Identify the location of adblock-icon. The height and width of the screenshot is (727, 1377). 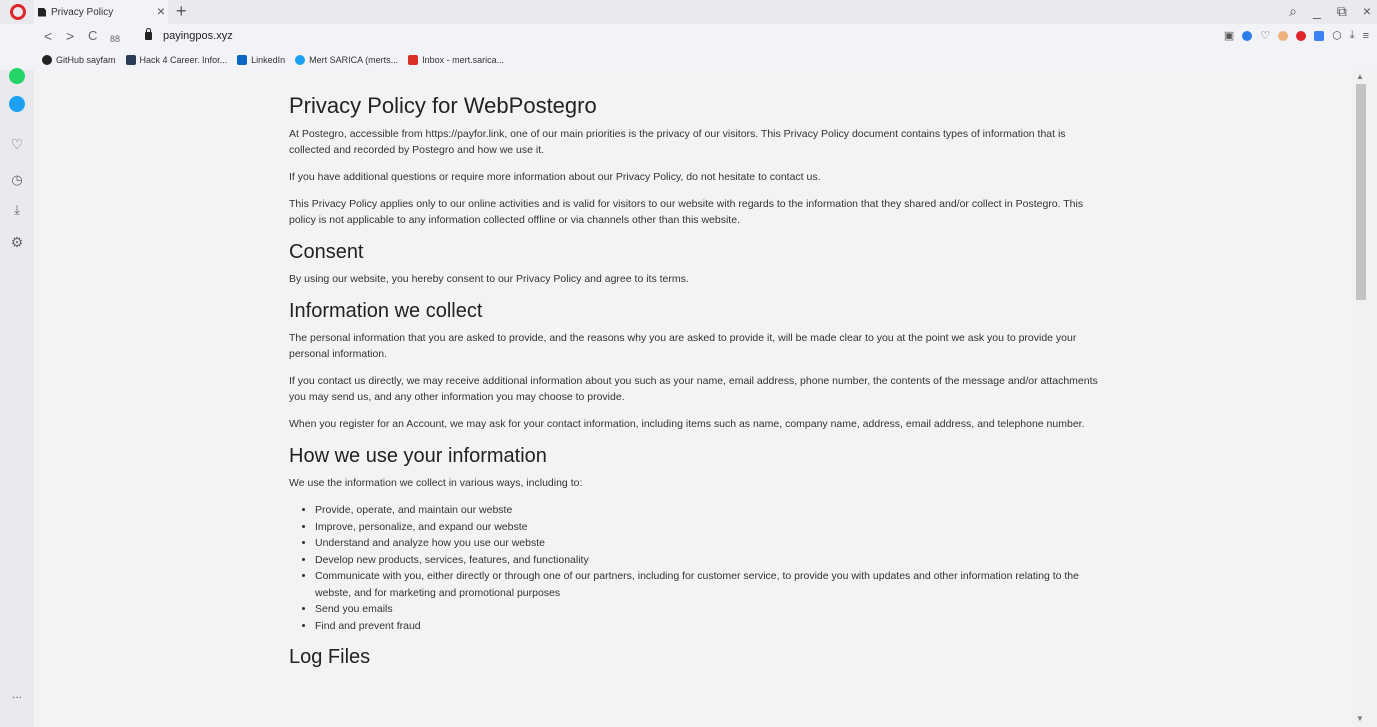
(1301, 35).